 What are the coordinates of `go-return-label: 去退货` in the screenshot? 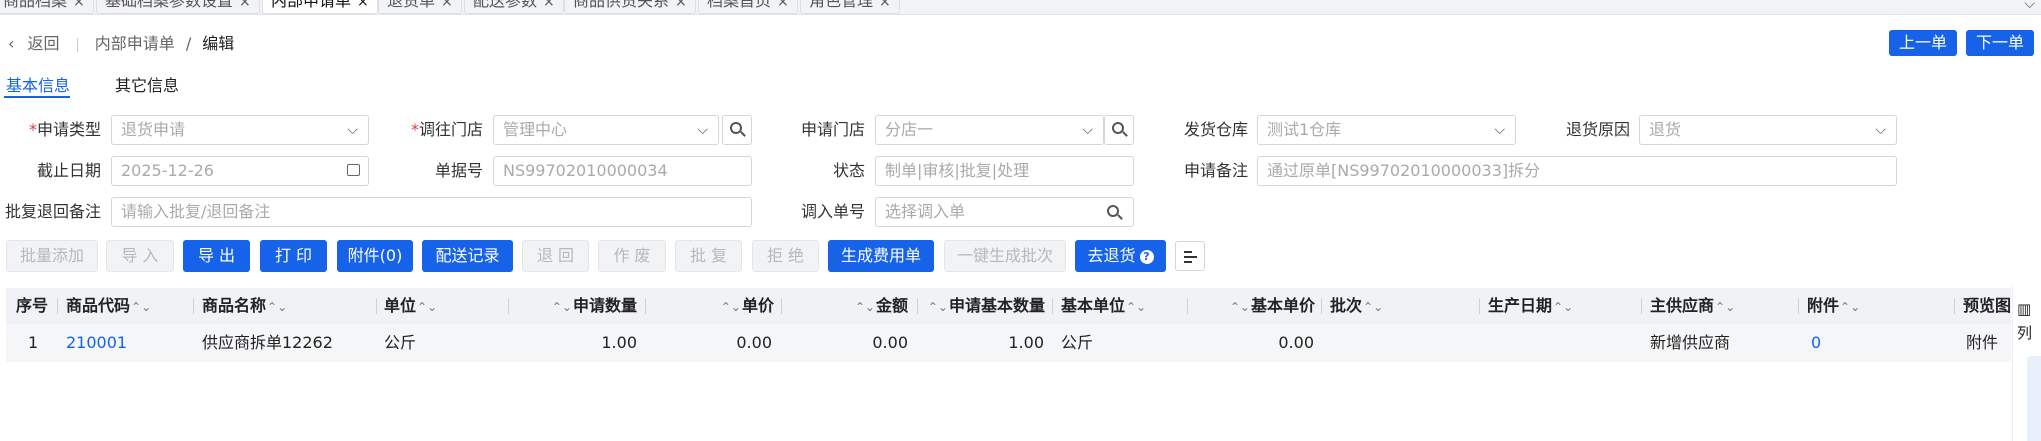 It's located at (1111, 255).